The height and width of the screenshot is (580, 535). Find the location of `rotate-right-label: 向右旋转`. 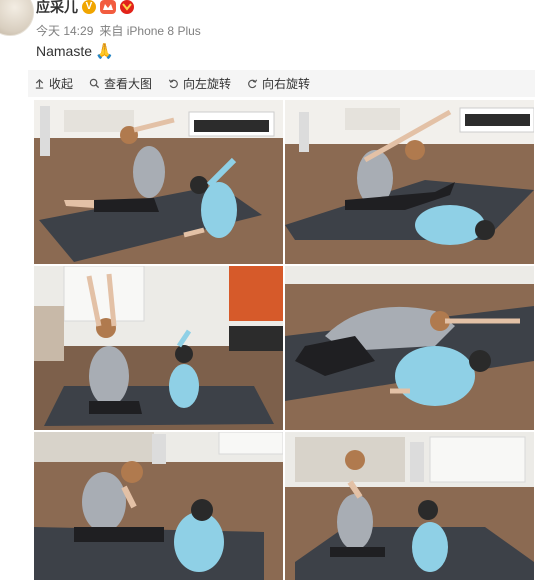

rotate-right-label: 向右旋转 is located at coordinates (286, 84).